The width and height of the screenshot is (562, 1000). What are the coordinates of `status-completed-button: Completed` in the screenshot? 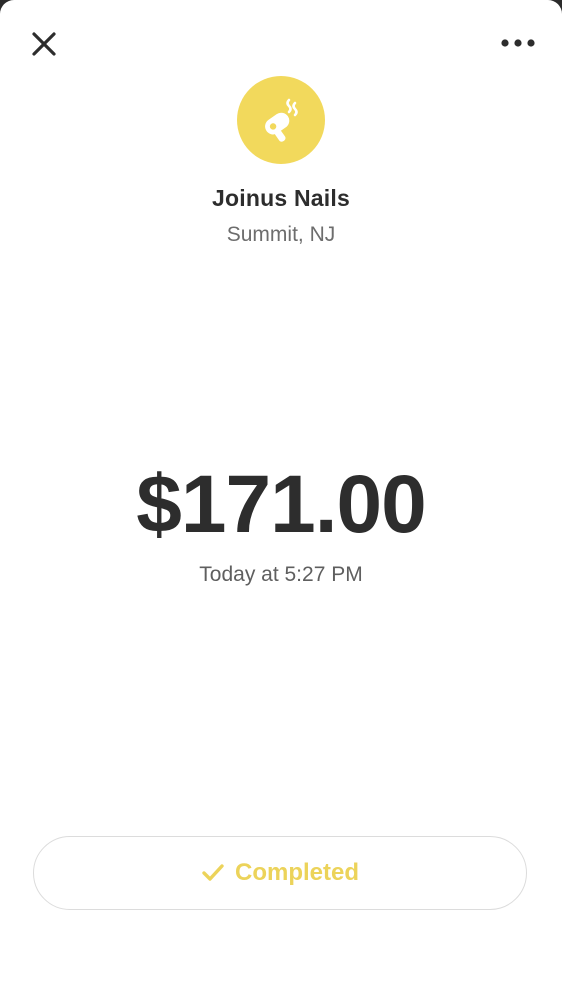 It's located at (280, 873).